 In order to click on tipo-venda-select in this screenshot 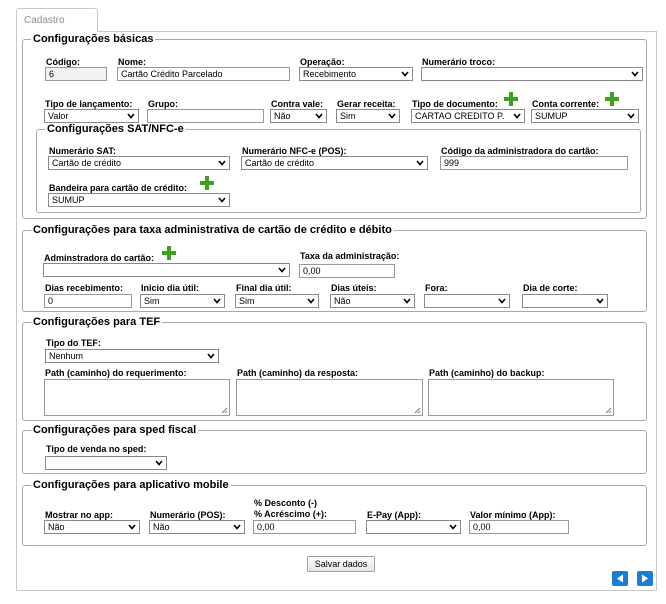, I will do `click(106, 463)`.